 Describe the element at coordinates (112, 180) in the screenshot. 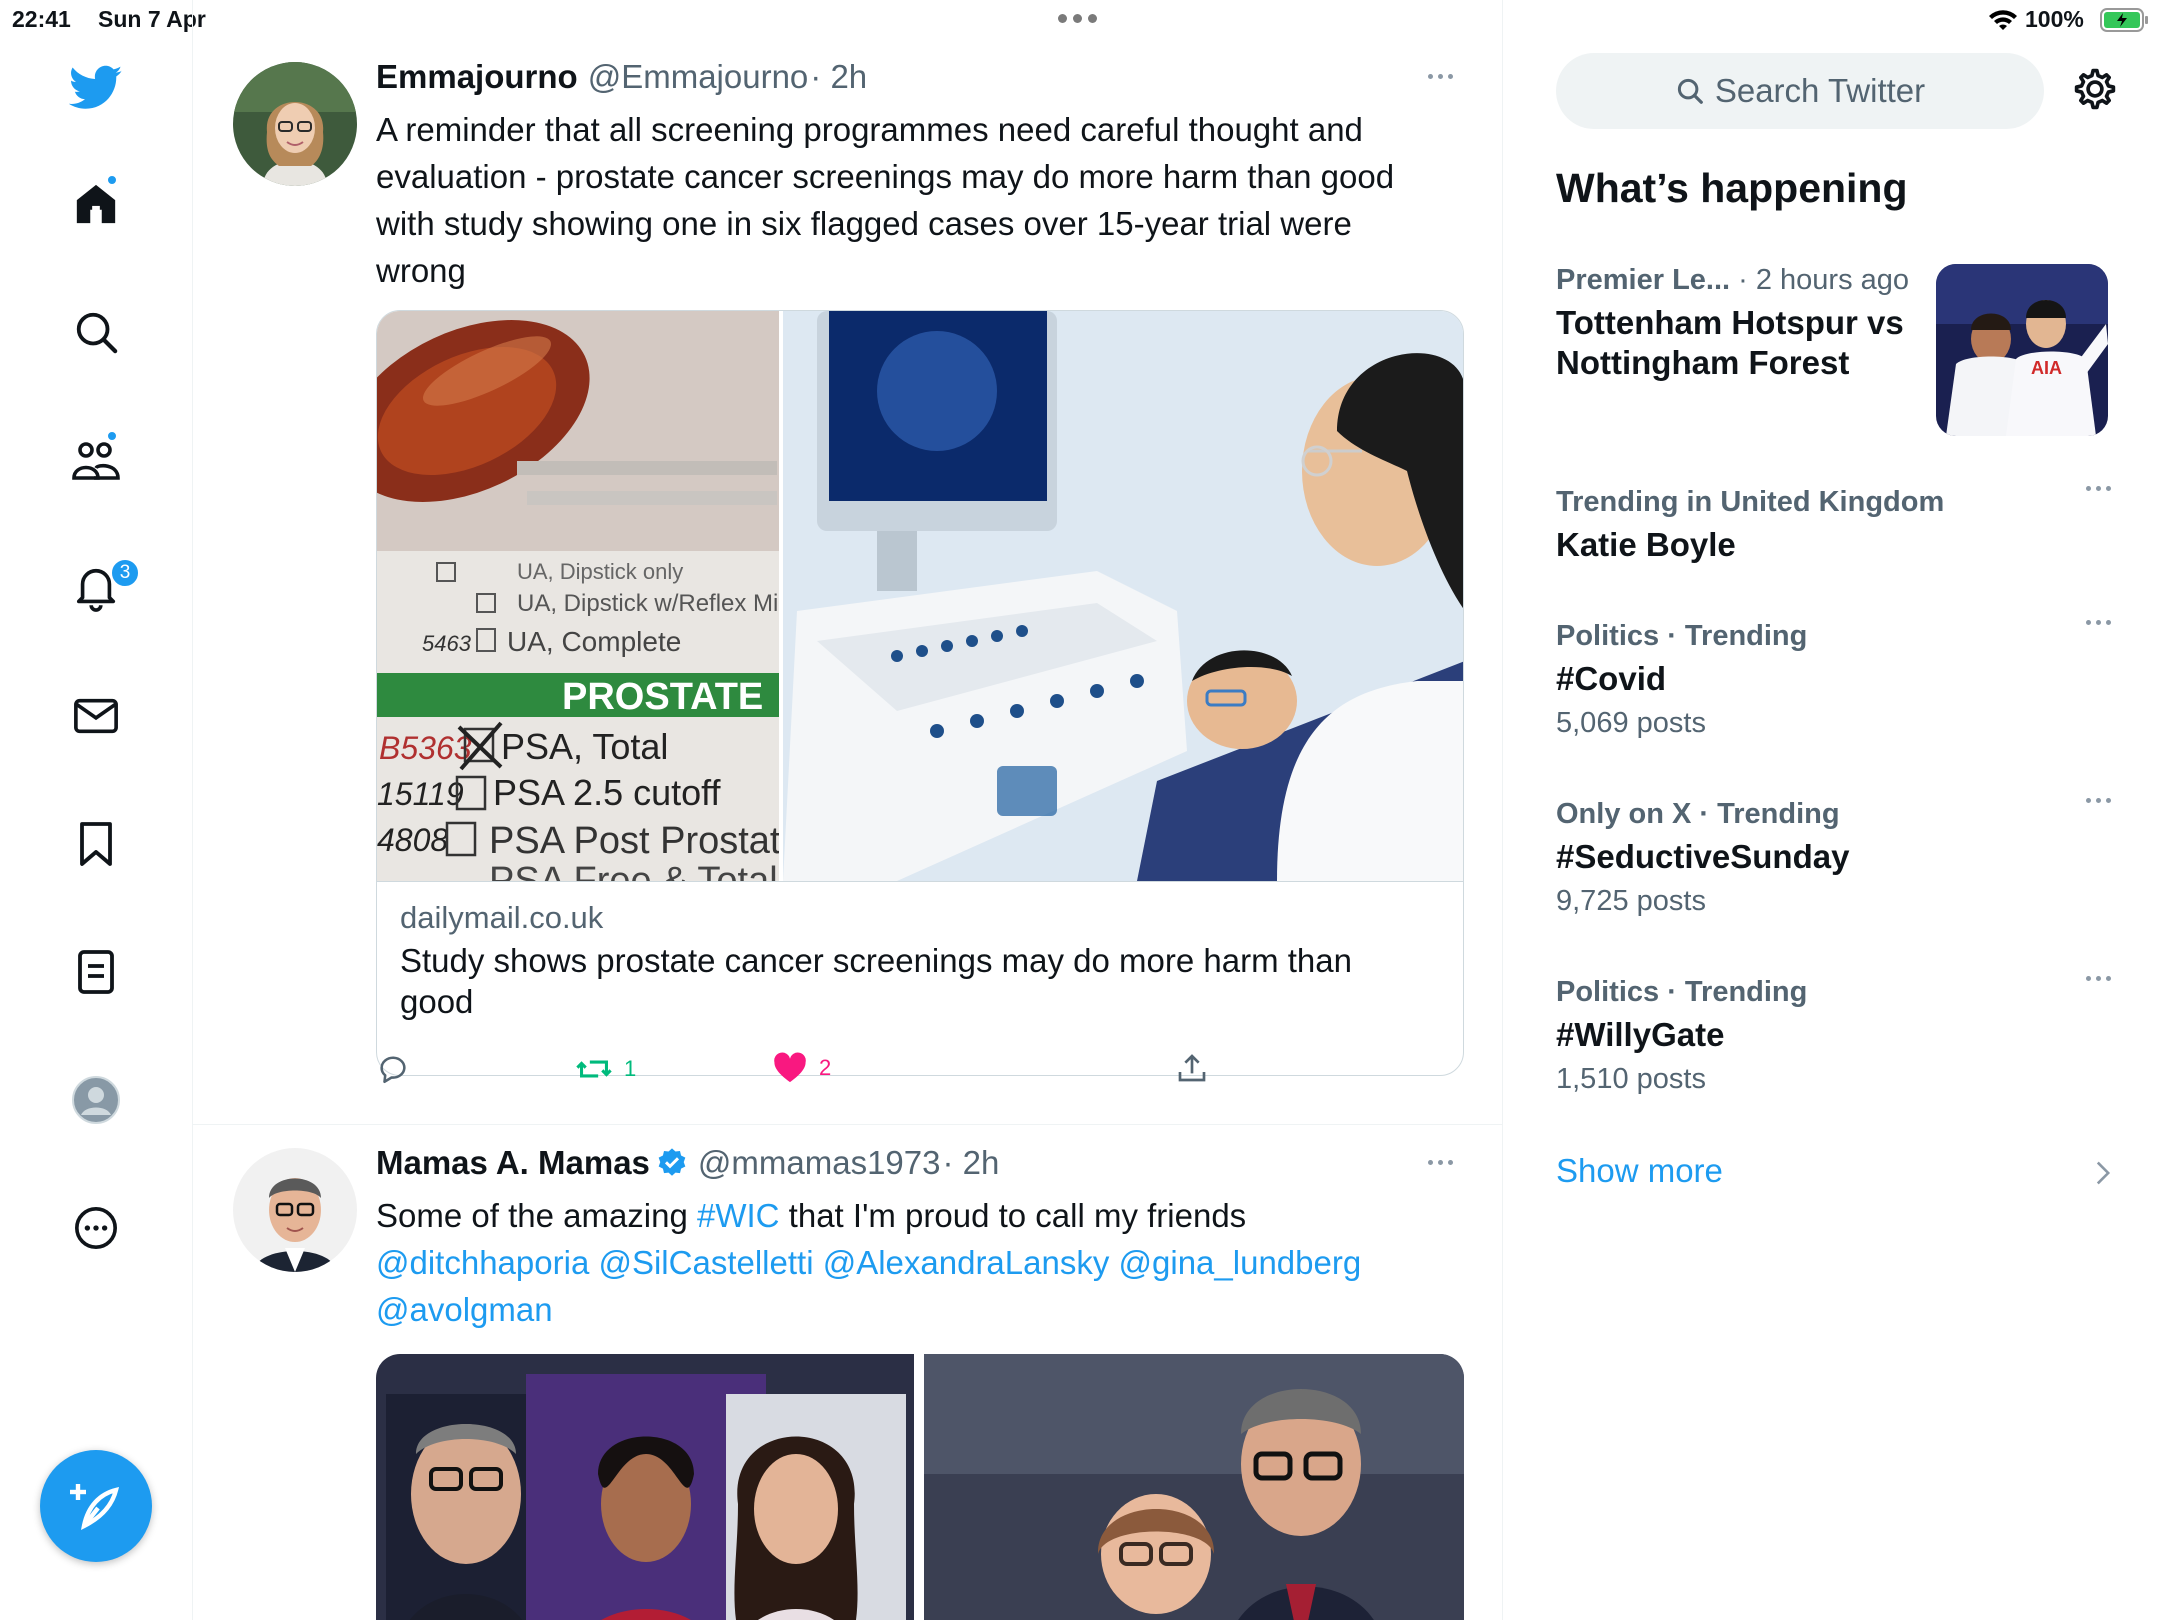

I see `home-new-dot` at that location.